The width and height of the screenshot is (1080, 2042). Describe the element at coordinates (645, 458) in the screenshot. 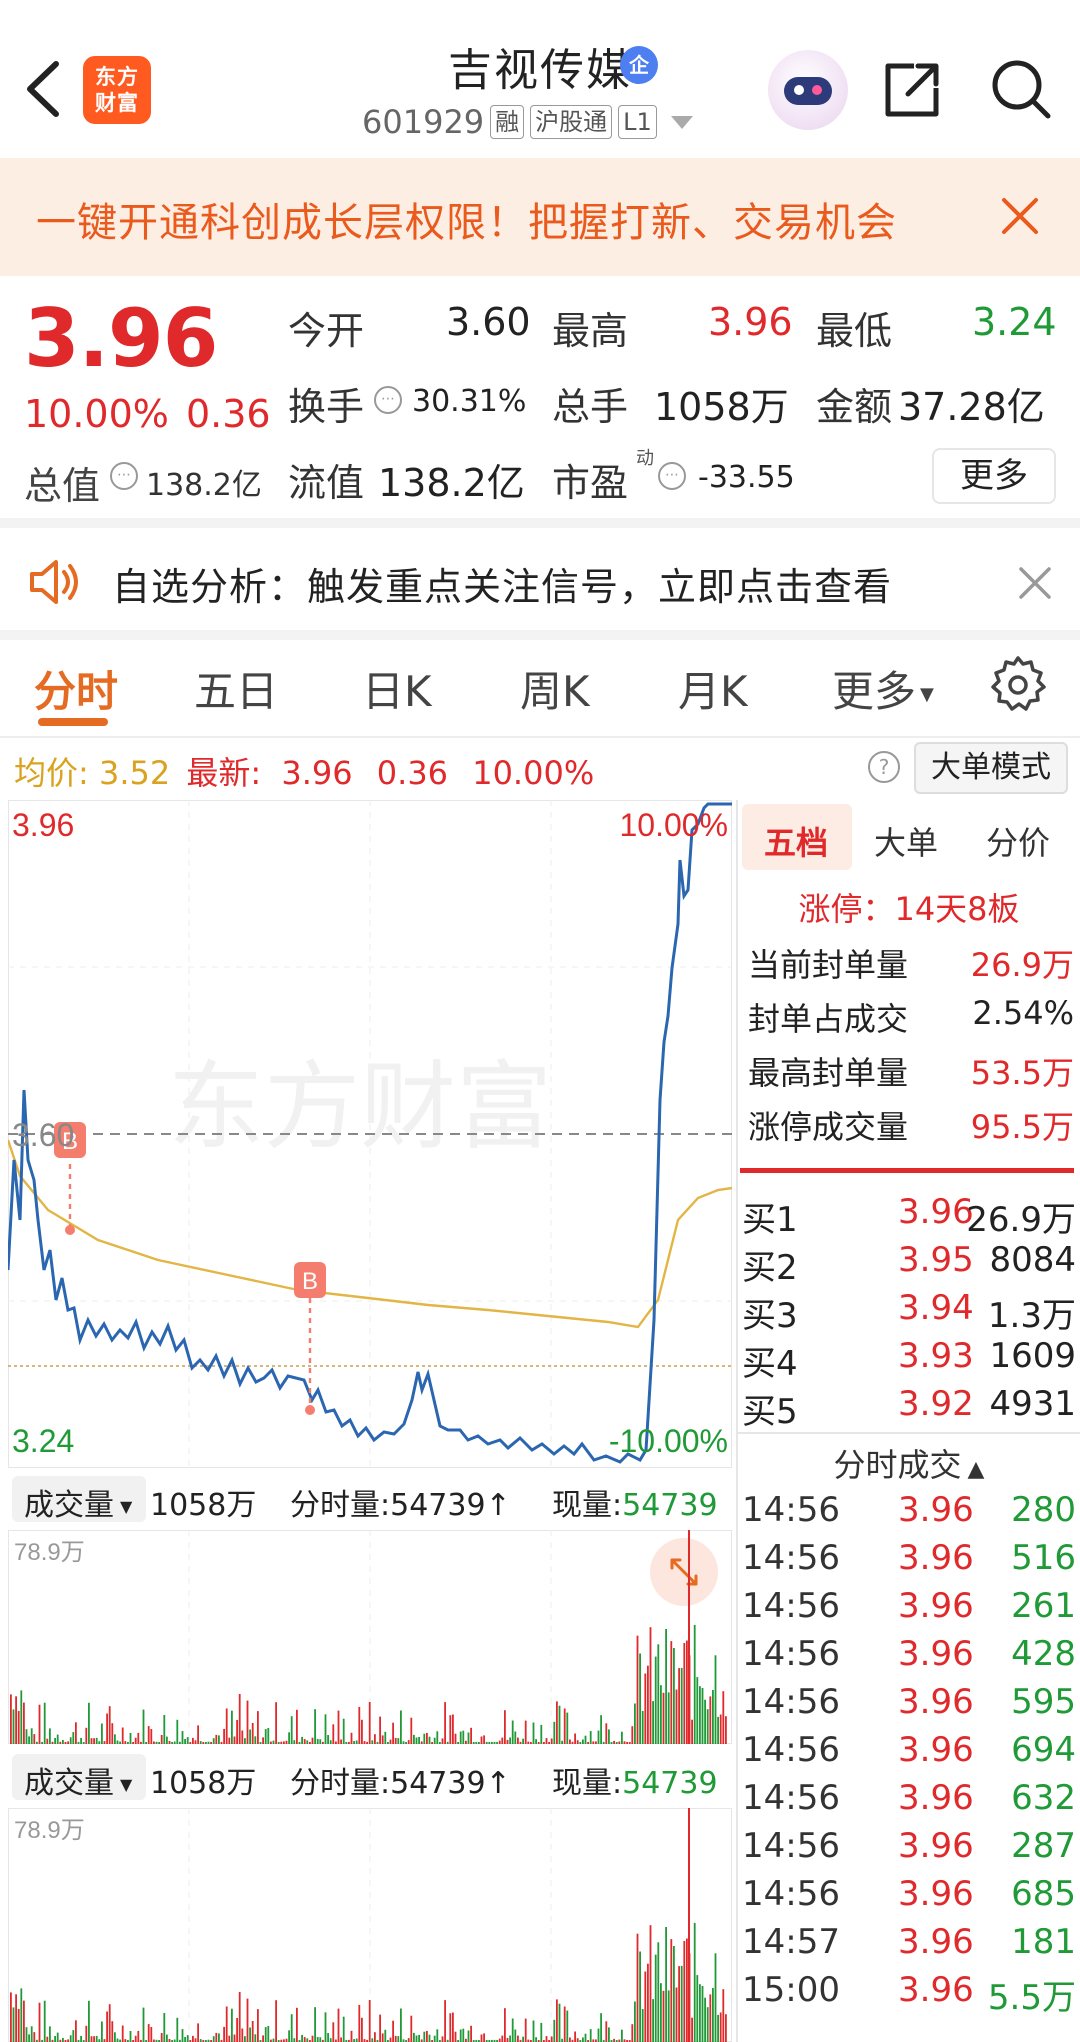

I see `pe-superscript: 动` at that location.